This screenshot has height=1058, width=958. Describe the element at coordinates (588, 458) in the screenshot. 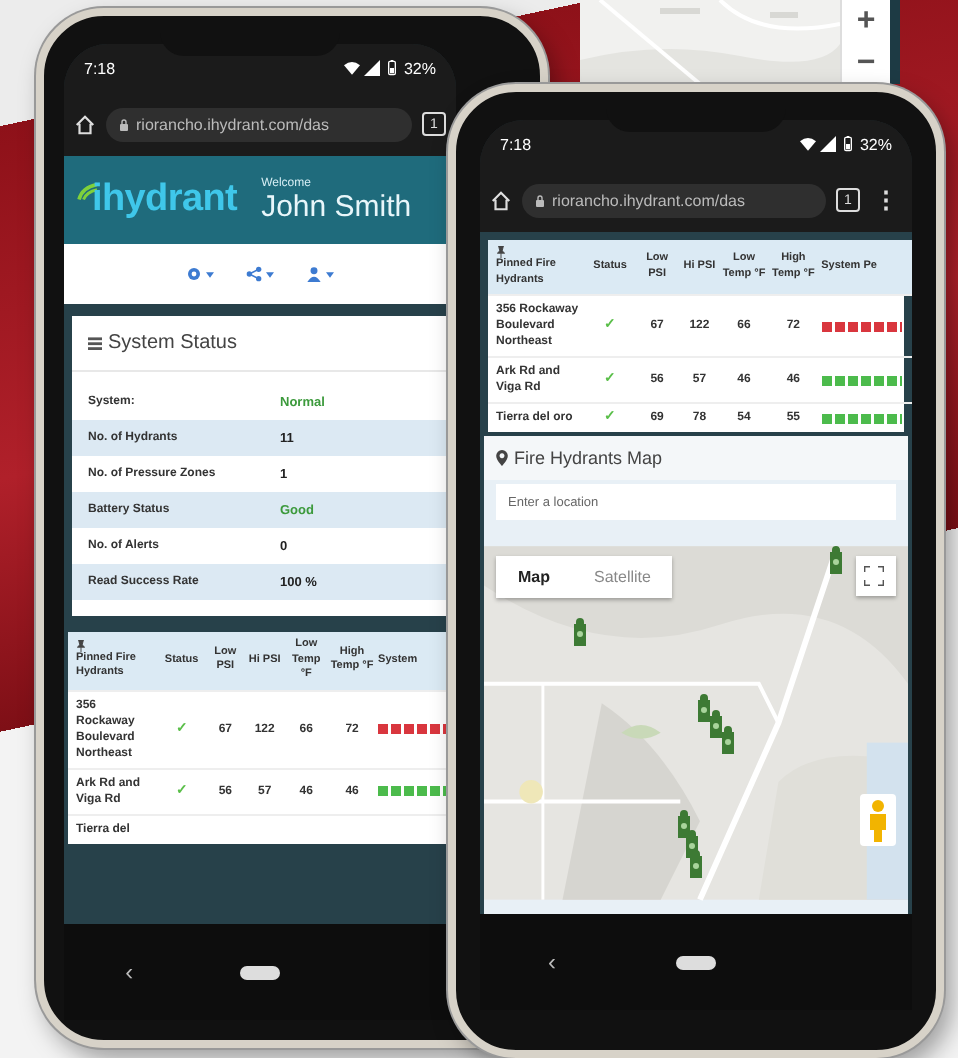

I see `panel-title: Fire Hydrants Map` at that location.